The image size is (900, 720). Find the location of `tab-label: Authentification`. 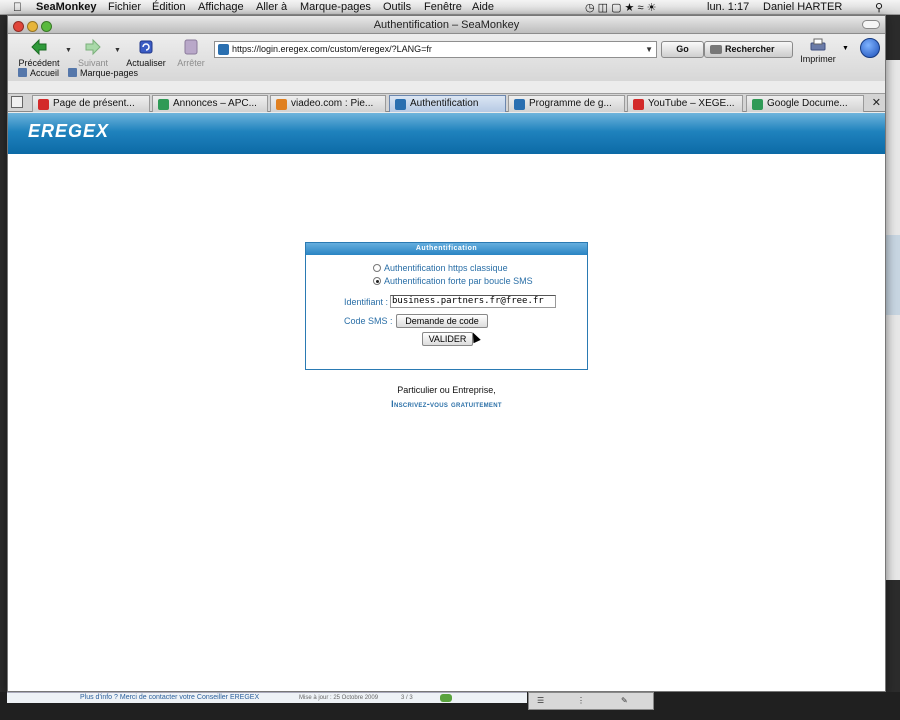

tab-label: Authentification is located at coordinates (444, 103).